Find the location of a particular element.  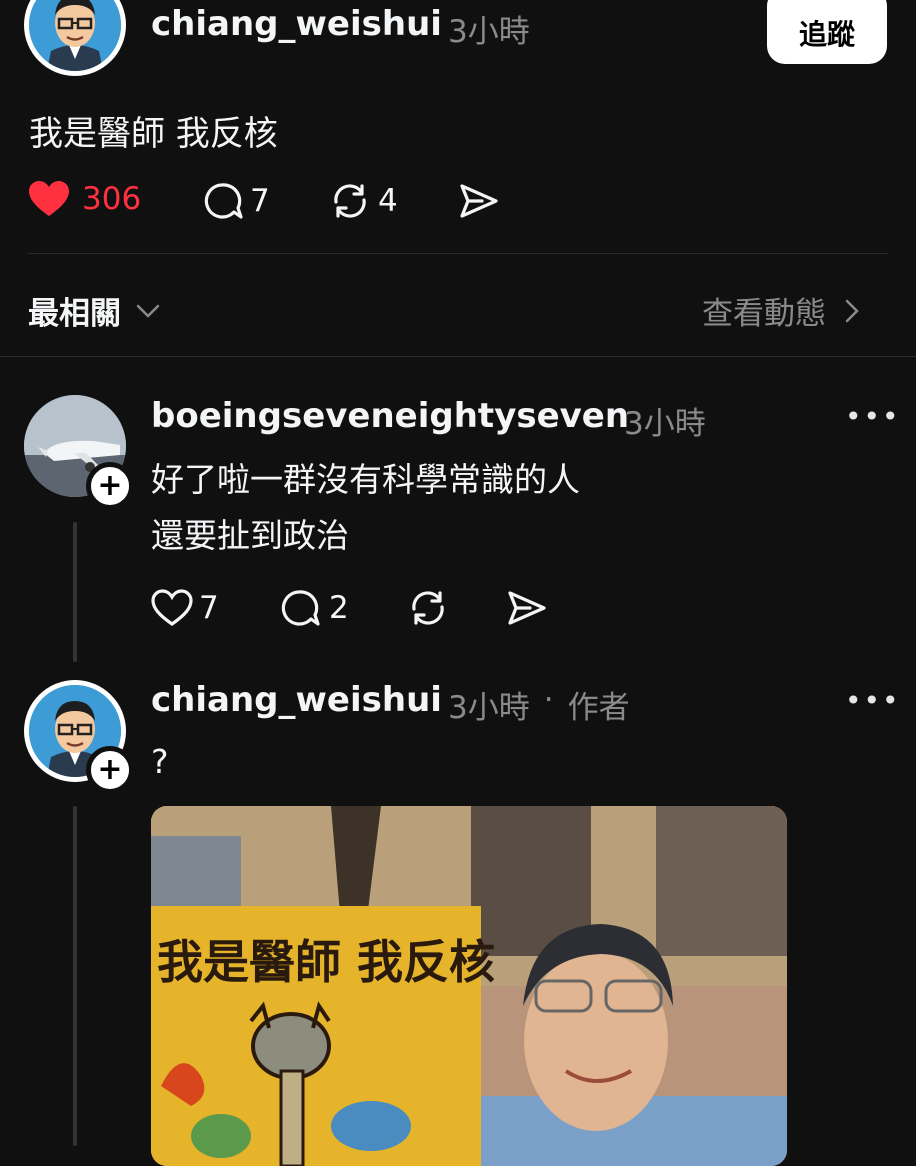

reply-share-button is located at coordinates (527, 608).